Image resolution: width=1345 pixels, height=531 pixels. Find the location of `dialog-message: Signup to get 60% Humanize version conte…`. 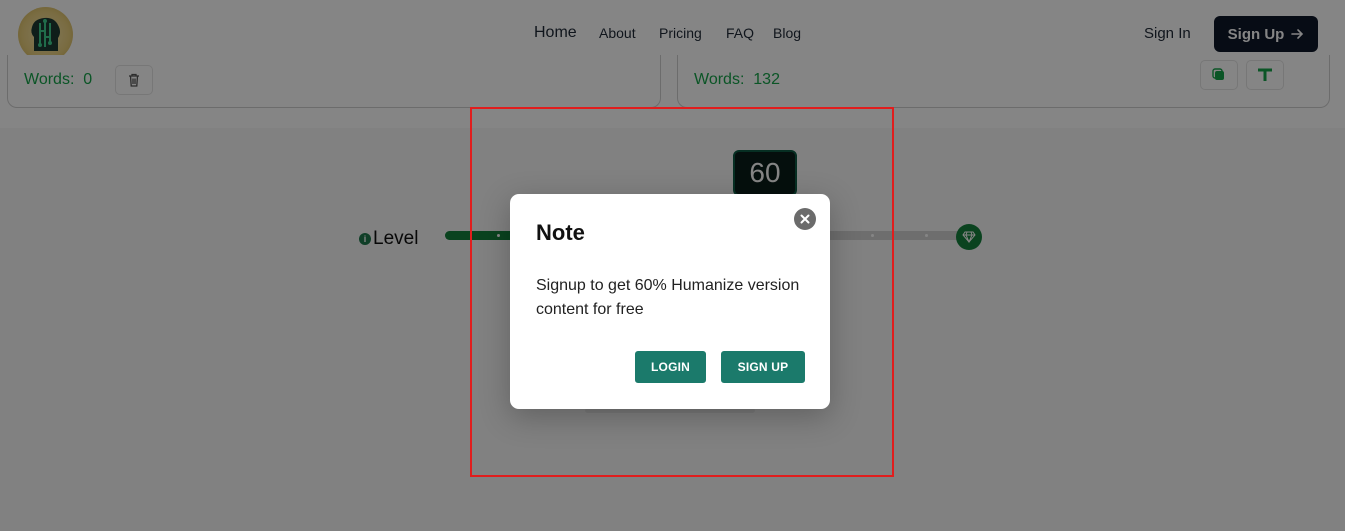

dialog-message: Signup to get 60% Humanize version conte… is located at coordinates (668, 297).